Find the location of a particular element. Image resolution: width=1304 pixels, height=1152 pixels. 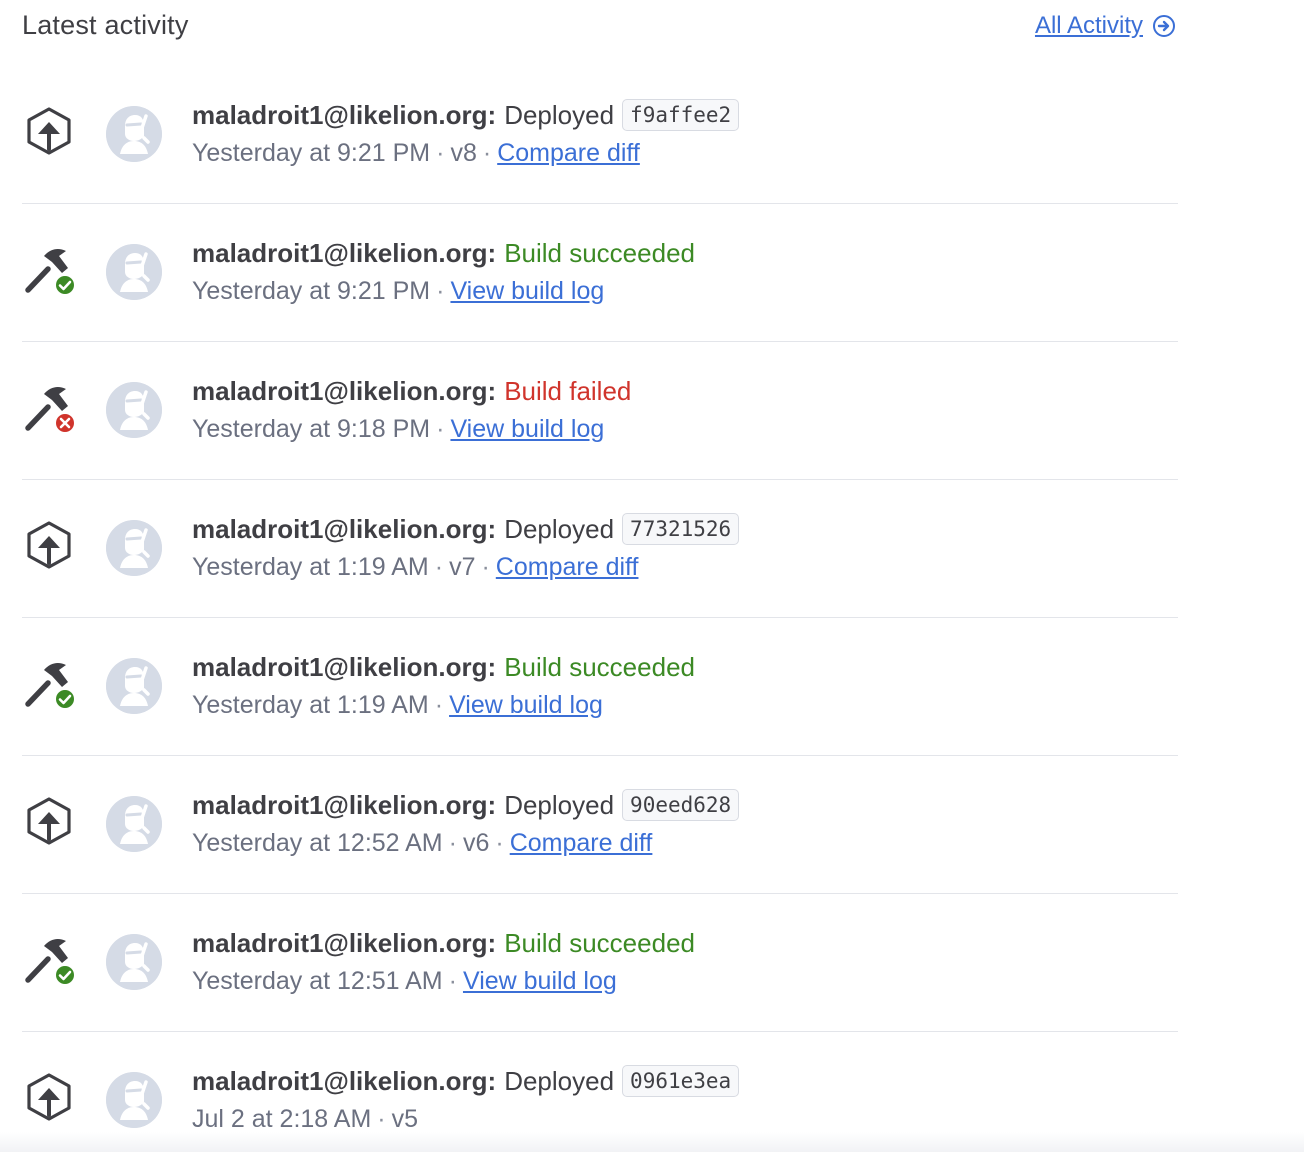

activity-time: Jul 2 at 2:18 AM is located at coordinates (282, 1119).